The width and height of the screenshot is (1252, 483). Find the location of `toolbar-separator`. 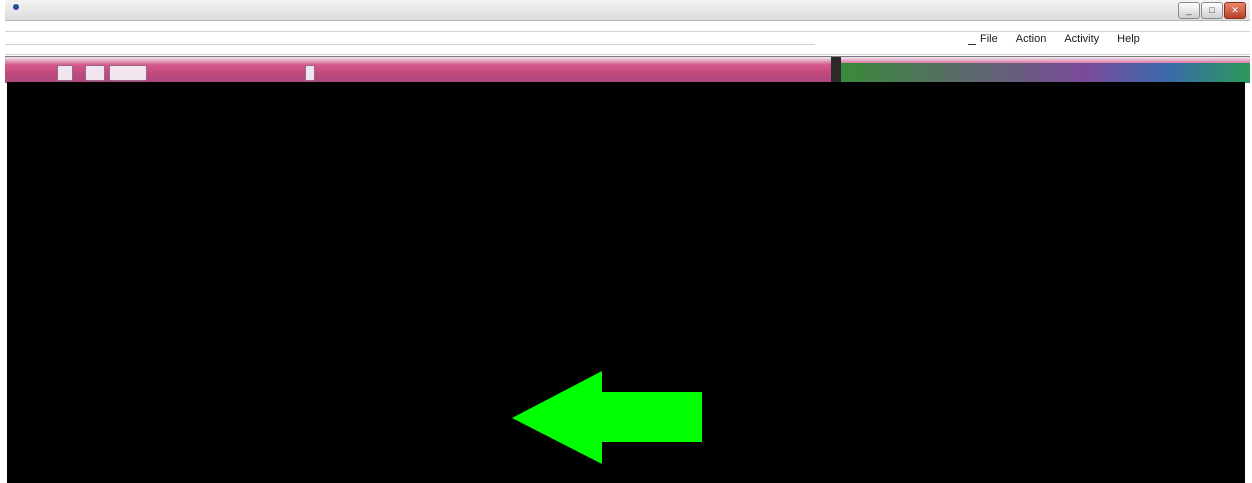

toolbar-separator is located at coordinates (836, 70).